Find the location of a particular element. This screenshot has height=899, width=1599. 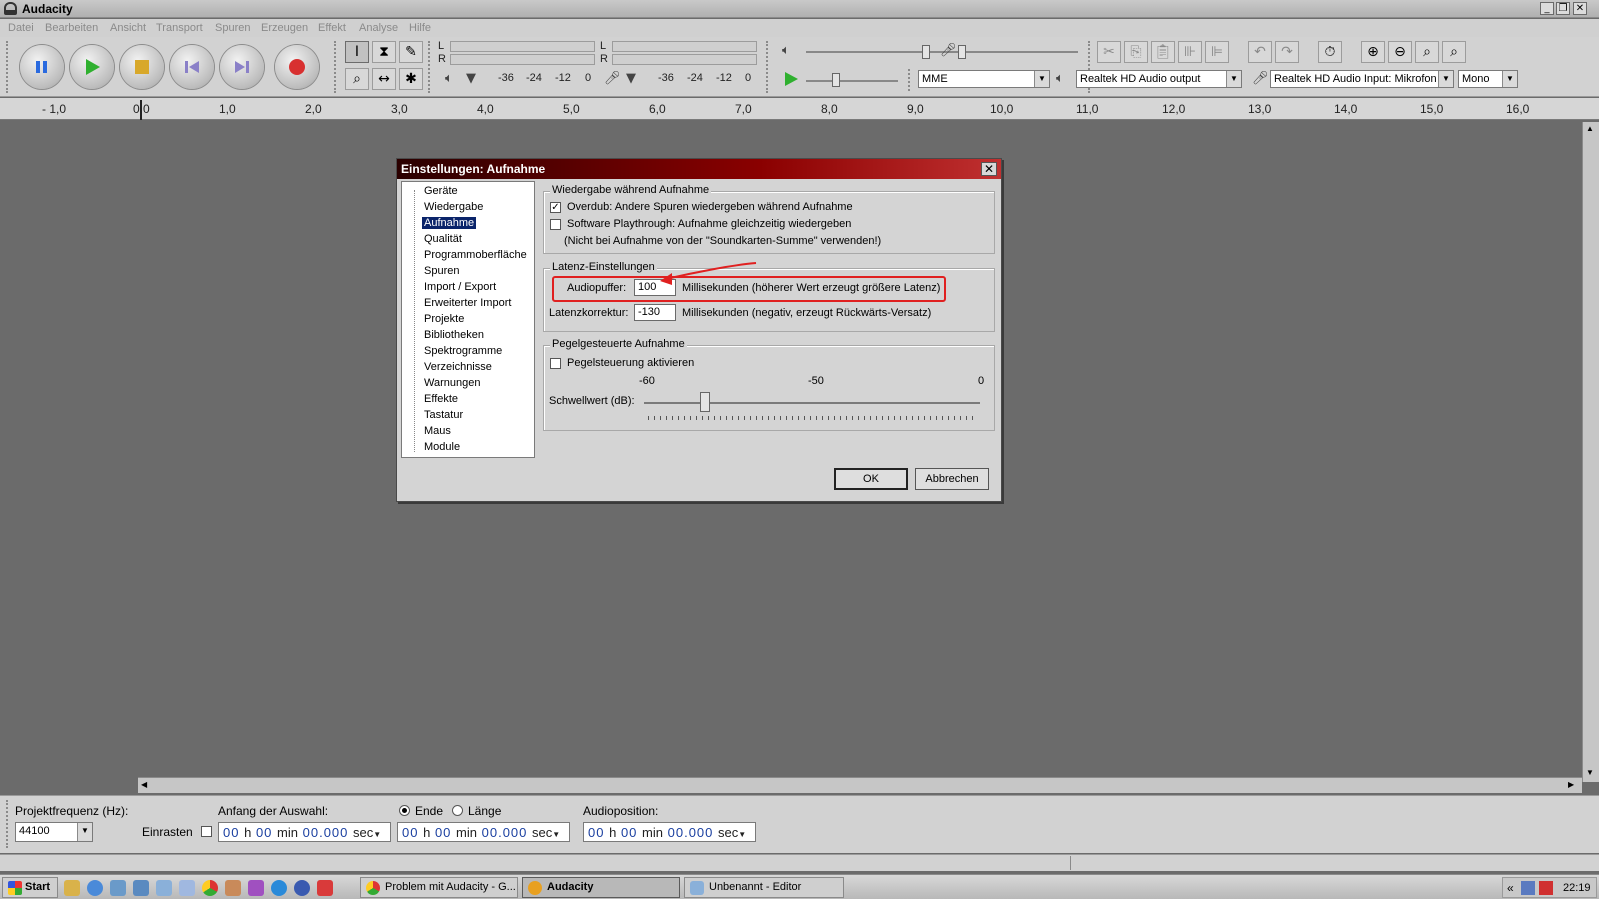

horizontal-scrollbar: ◀ ▶ is located at coordinates (860, 785).